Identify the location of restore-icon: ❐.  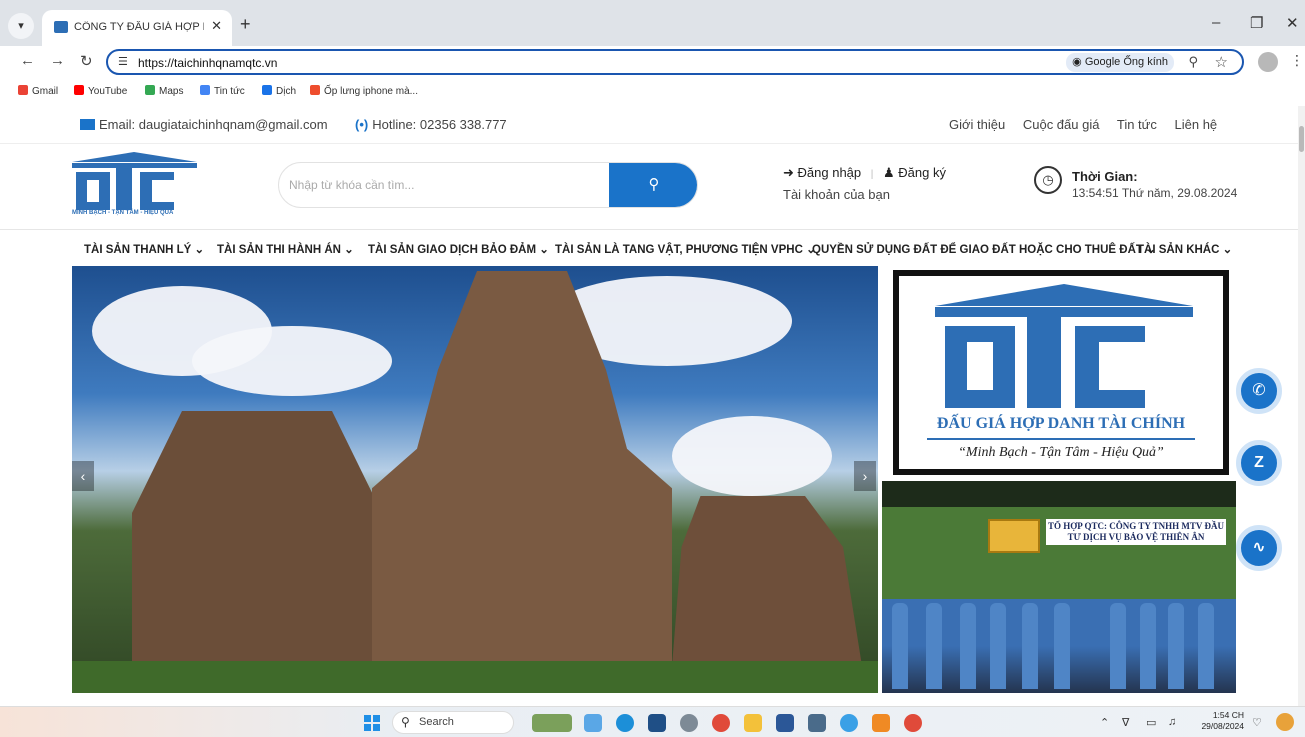
(1256, 23).